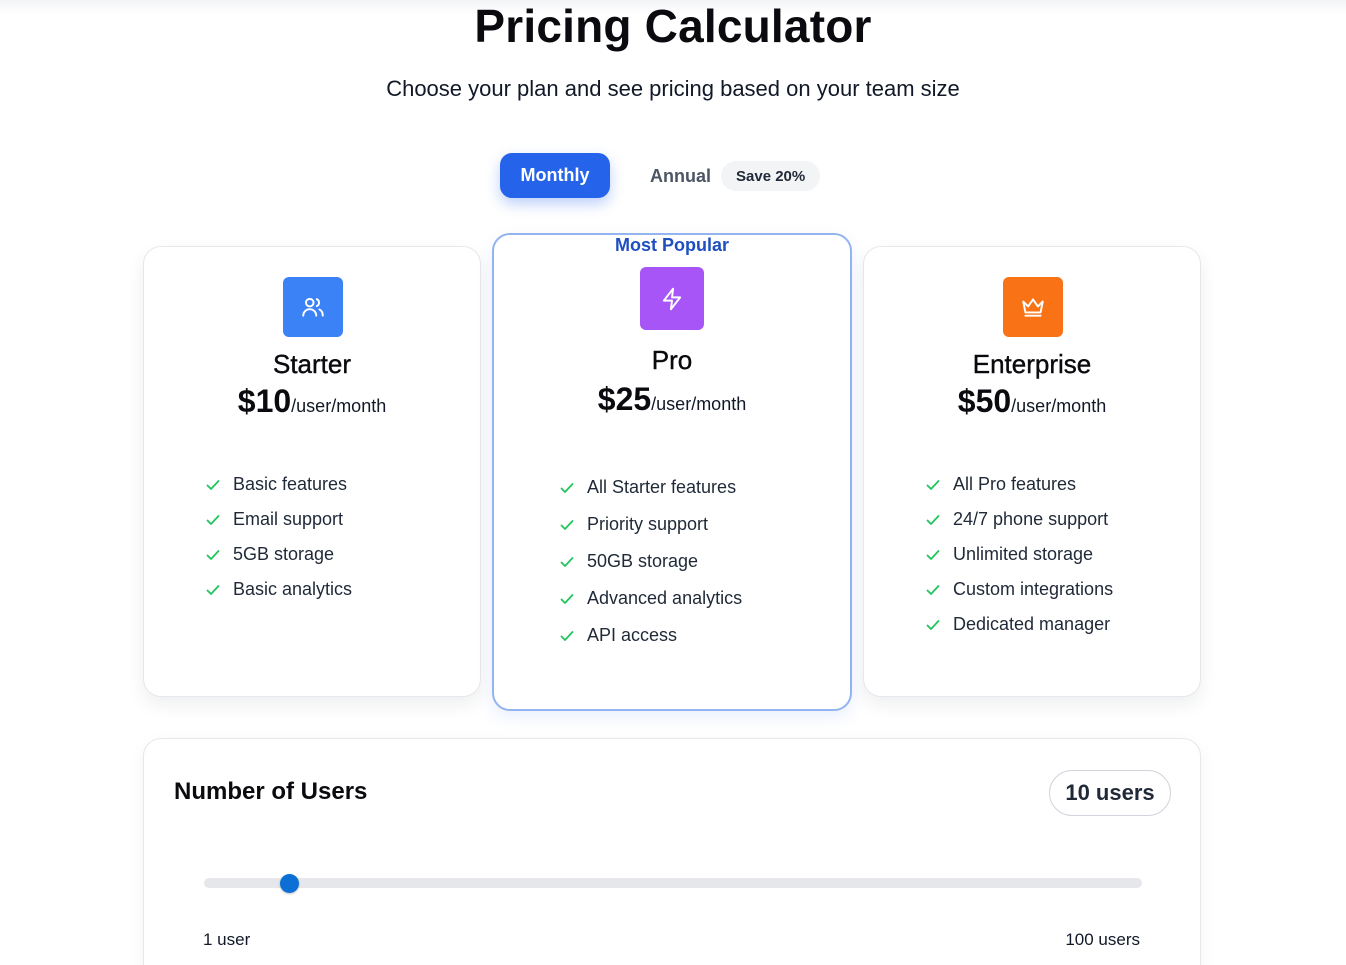 The width and height of the screenshot is (1346, 965). I want to click on feature-item: Email support, so click(278, 519).